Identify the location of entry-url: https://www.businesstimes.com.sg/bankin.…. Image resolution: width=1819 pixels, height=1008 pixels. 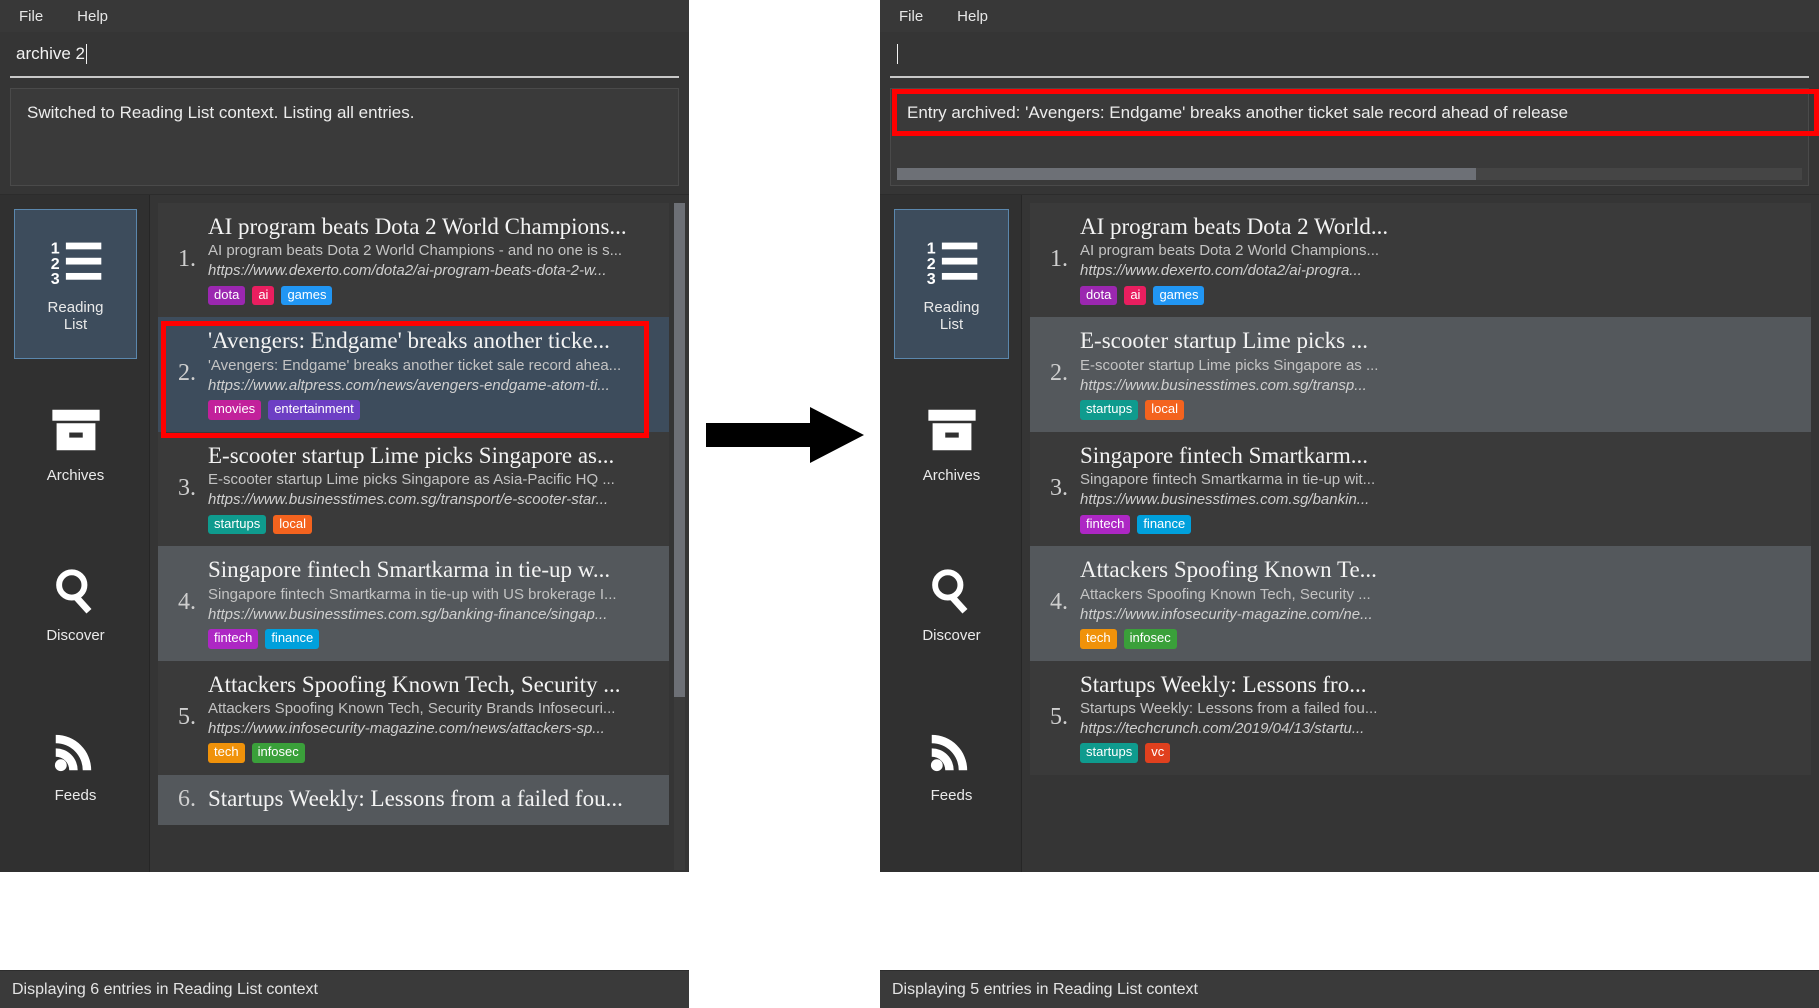
(1441, 500).